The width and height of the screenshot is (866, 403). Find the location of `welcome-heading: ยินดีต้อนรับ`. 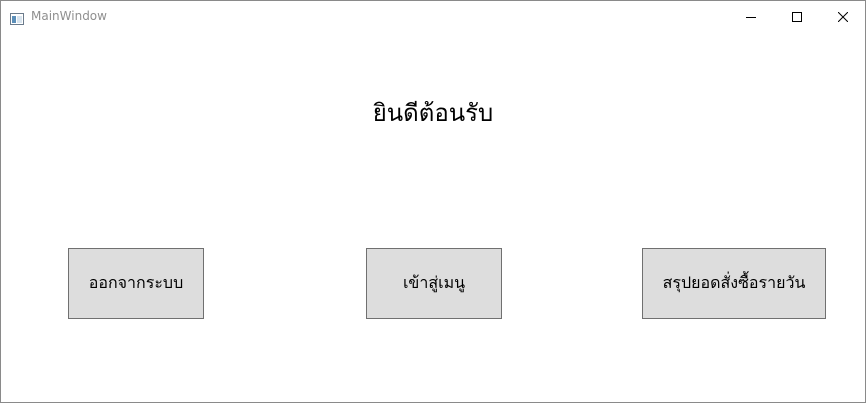

welcome-heading: ยินดีต้อนรับ is located at coordinates (433, 113).